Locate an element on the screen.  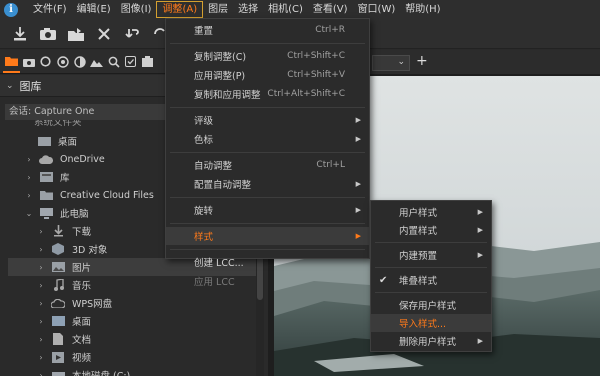
tree-item: › WPS网盘 is located at coordinates (134, 303).